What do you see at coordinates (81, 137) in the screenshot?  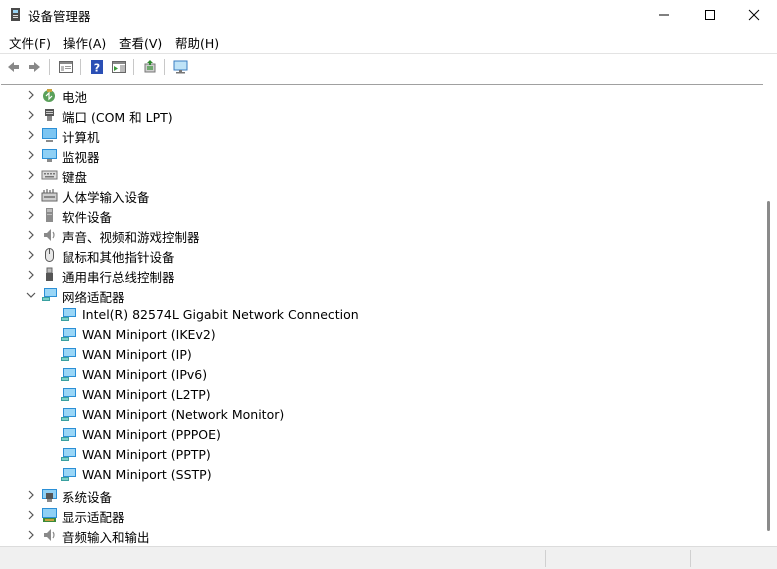 I see `tree-item-label: 计算机` at bounding box center [81, 137].